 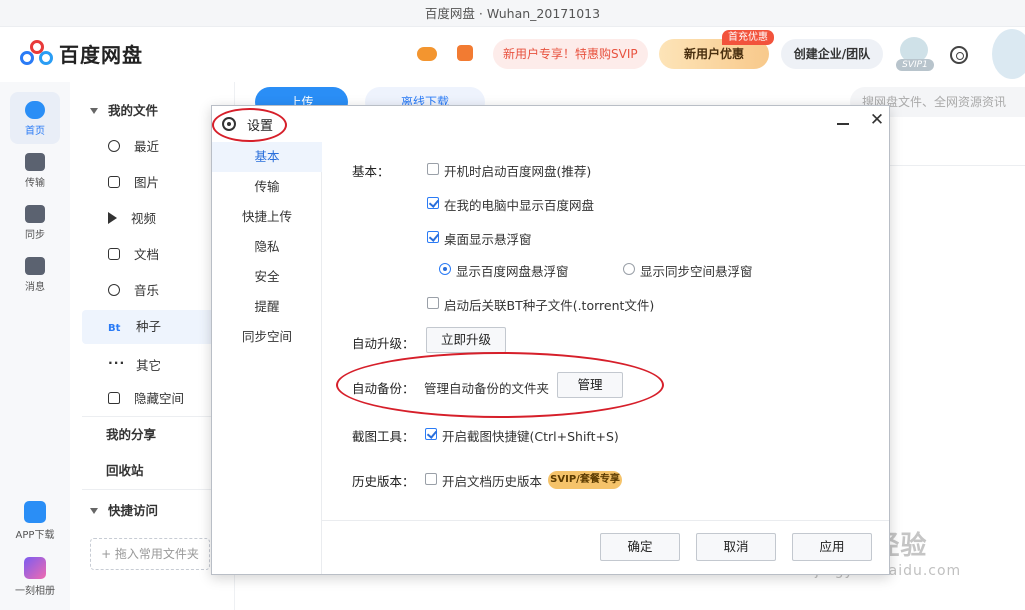 I want to click on settings-tab-transfer: 传输, so click(x=267, y=187).